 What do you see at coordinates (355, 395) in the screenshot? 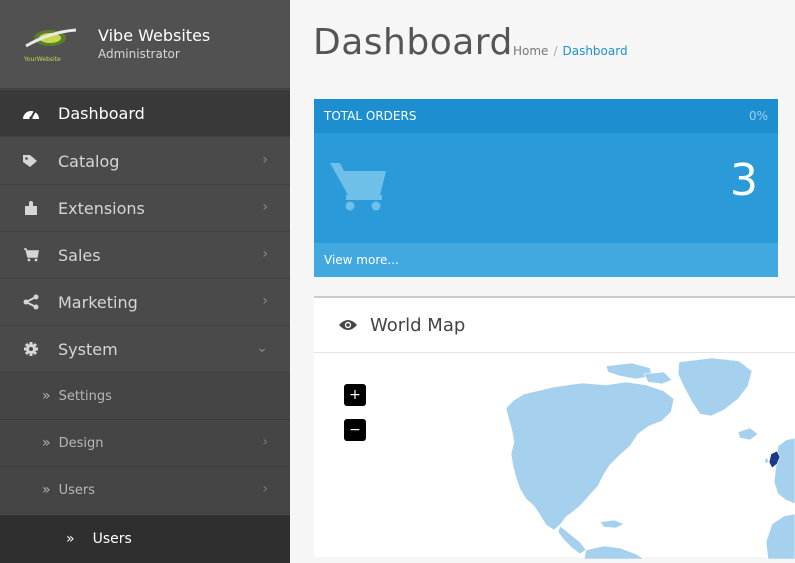
I see `zoom-in-button: +` at bounding box center [355, 395].